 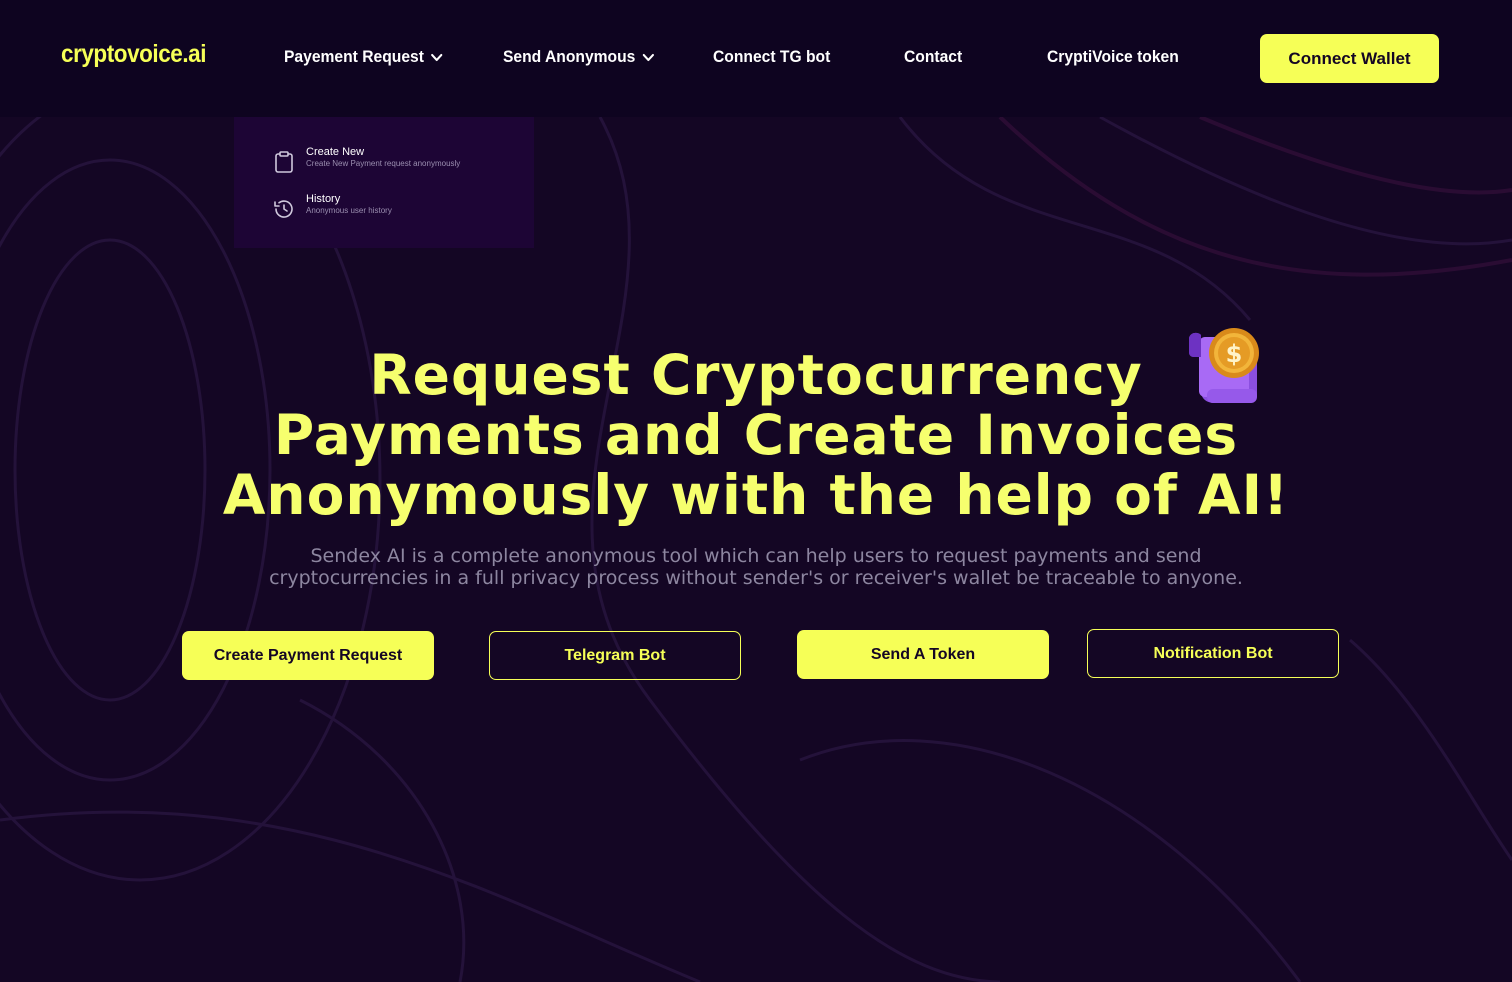 What do you see at coordinates (756, 495) in the screenshot?
I see `hero-heading-line: Anonymously with the help of AI!` at bounding box center [756, 495].